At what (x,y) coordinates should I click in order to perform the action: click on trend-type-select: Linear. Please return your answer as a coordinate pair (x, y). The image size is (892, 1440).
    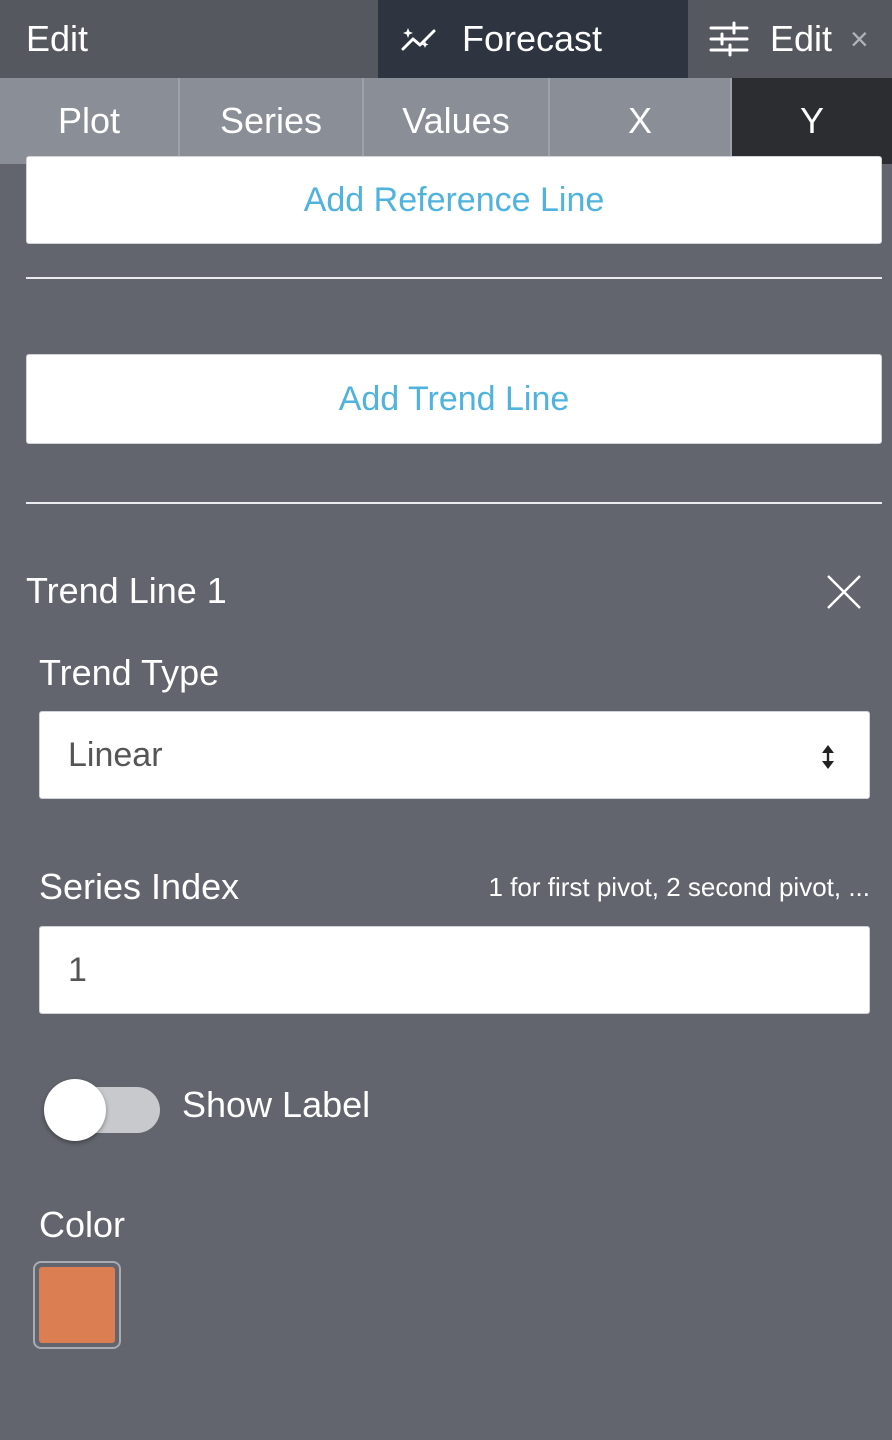
    Looking at the image, I should click on (454, 755).